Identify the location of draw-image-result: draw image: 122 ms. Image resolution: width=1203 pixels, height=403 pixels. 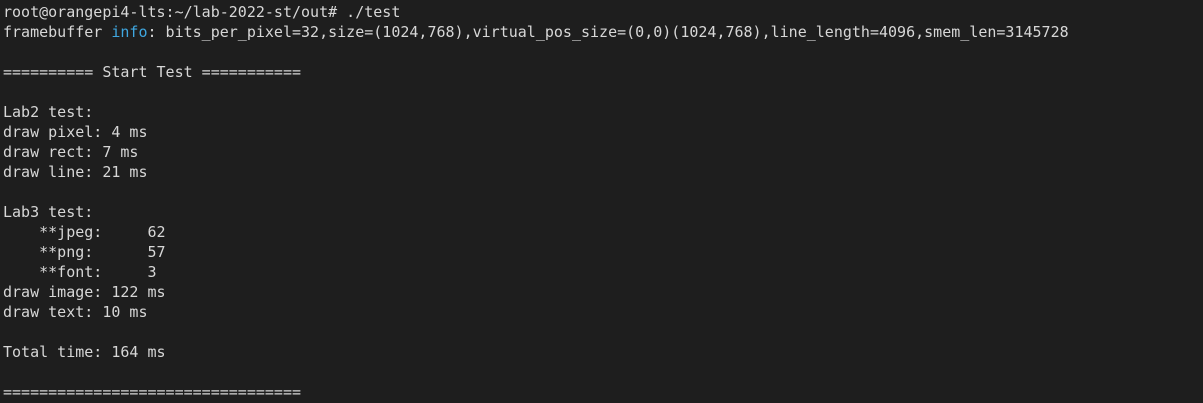
(84, 292).